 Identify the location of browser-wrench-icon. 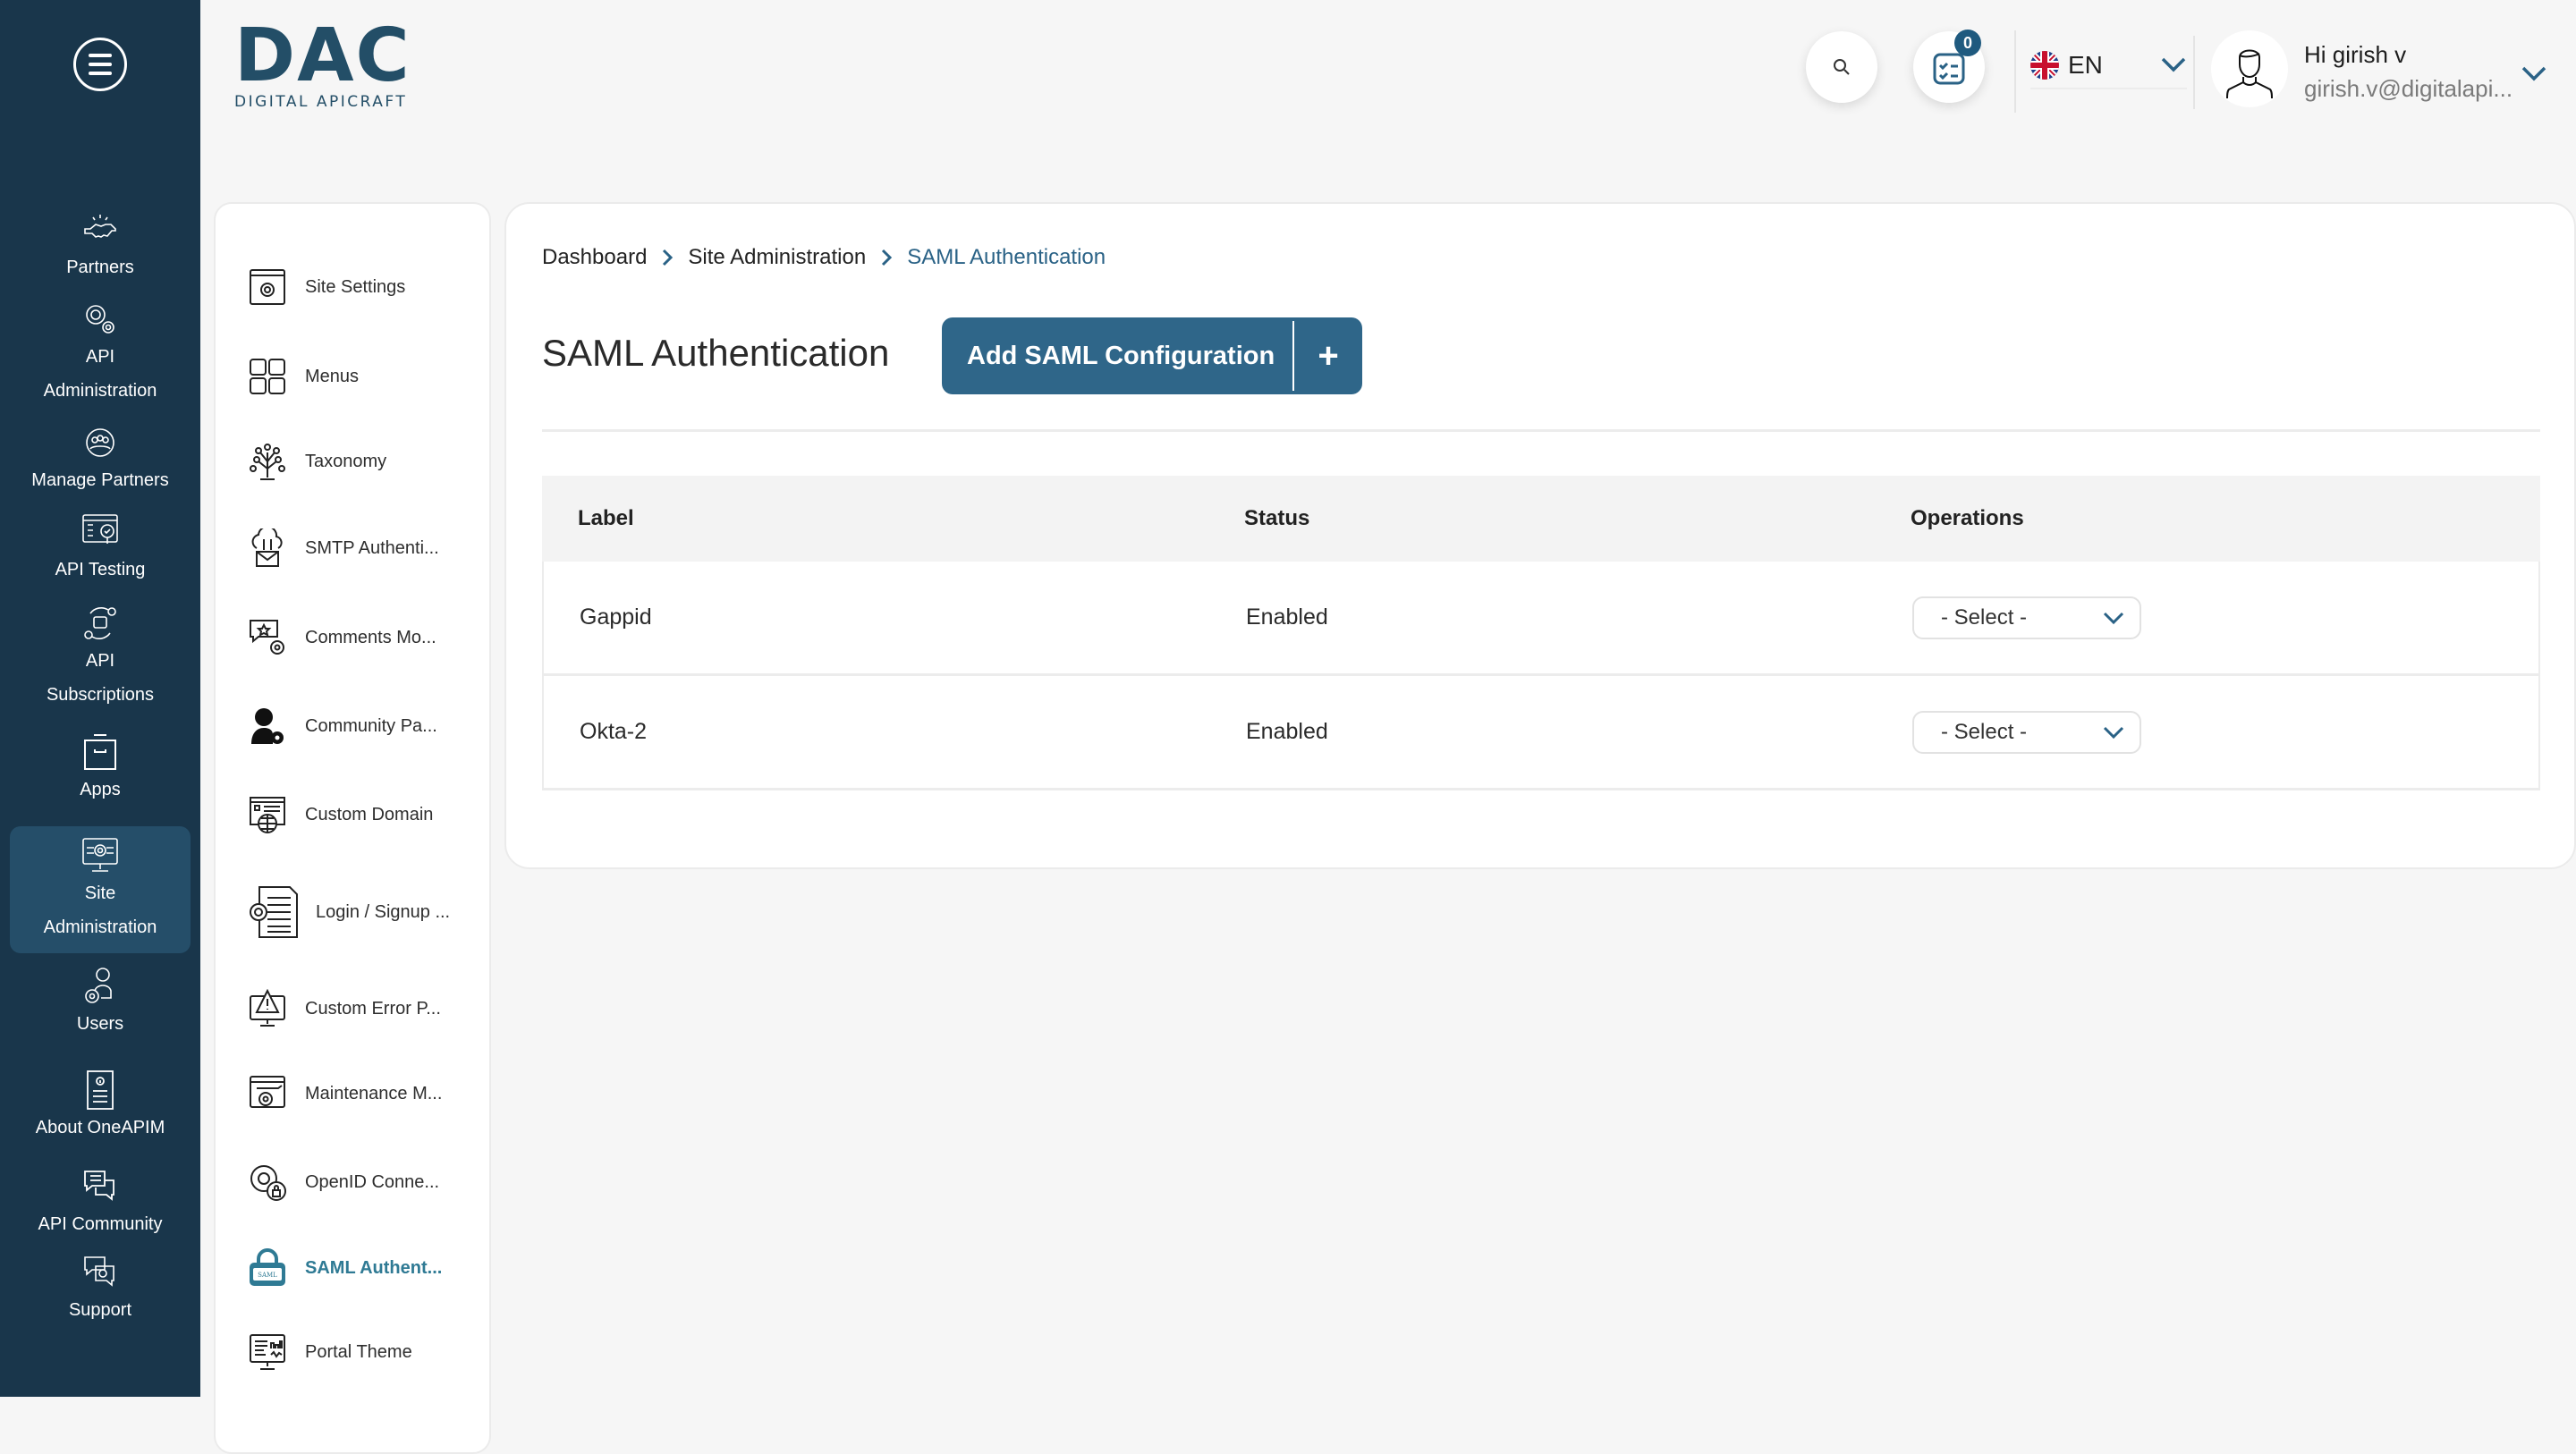
(267, 1092).